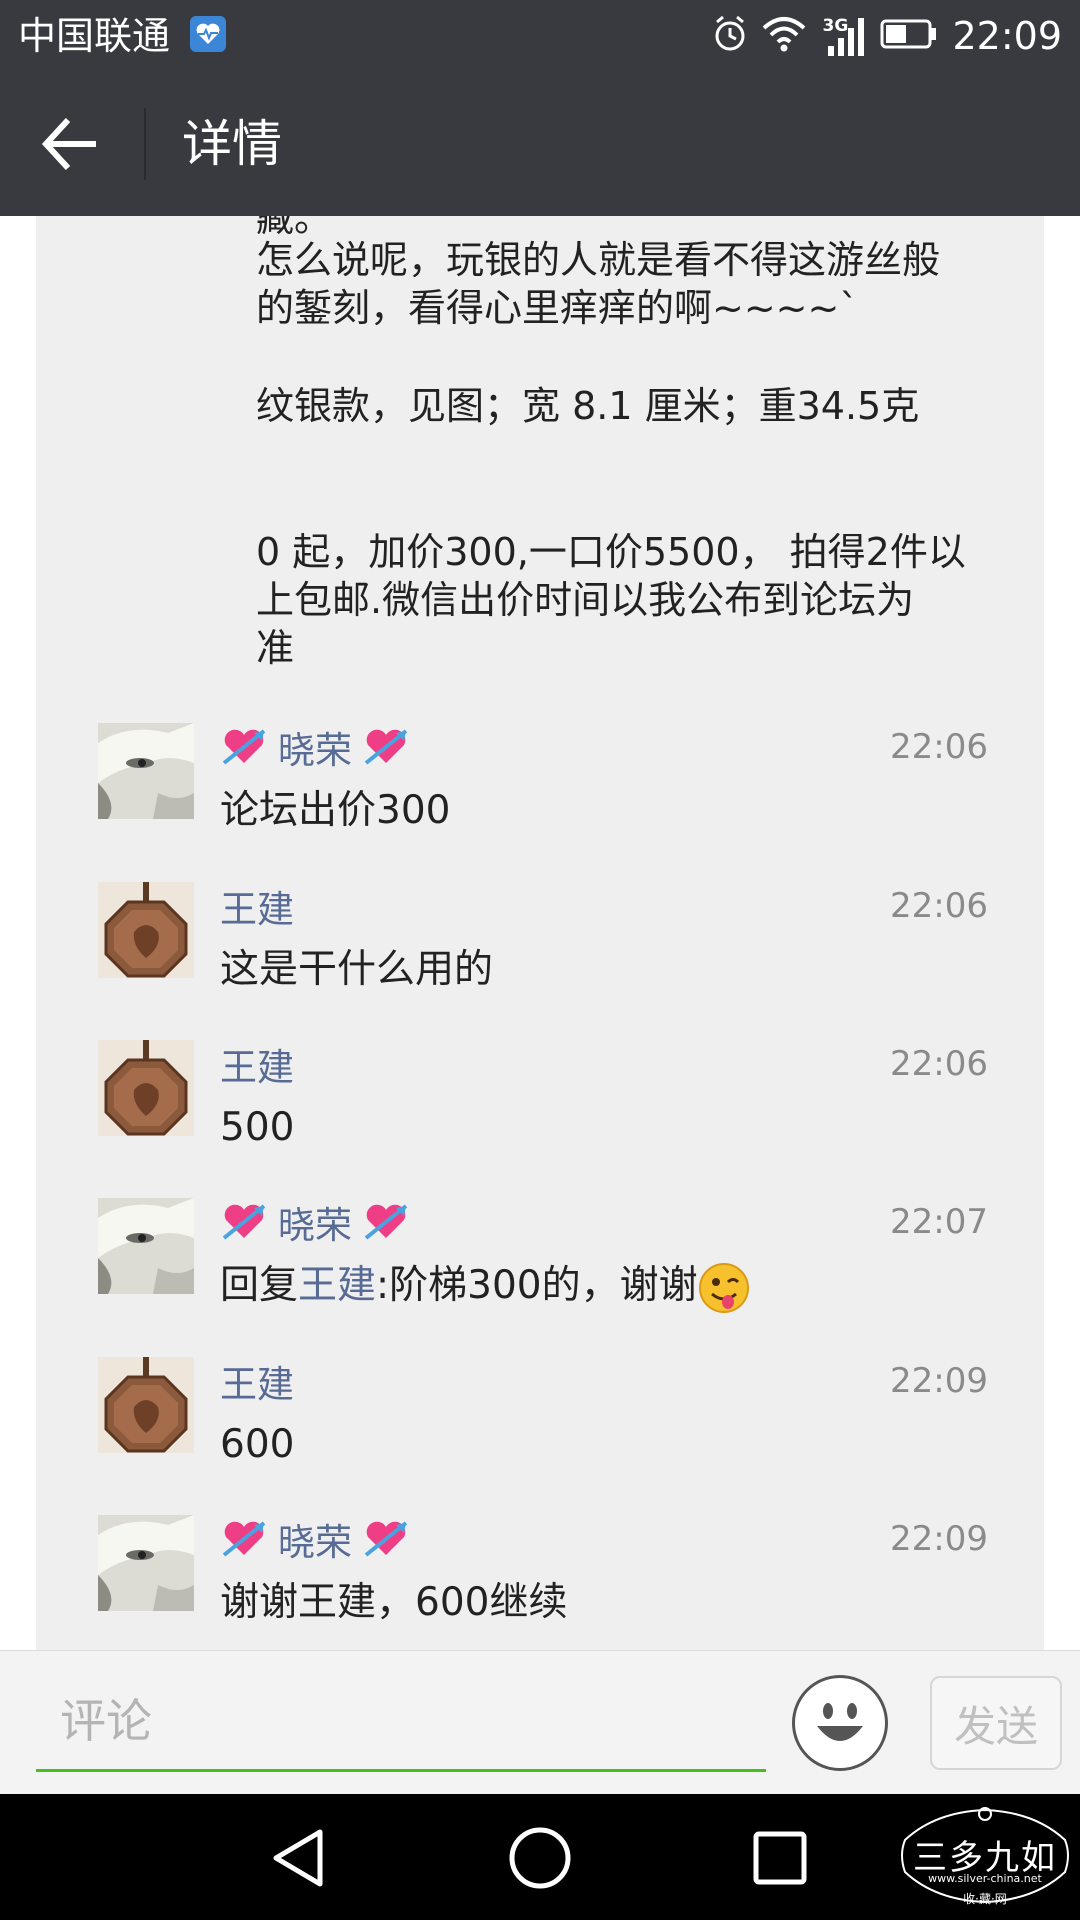 Image resolution: width=1080 pixels, height=1920 pixels. What do you see at coordinates (939, 1222) in the screenshot?
I see `comment-time: 22:07` at bounding box center [939, 1222].